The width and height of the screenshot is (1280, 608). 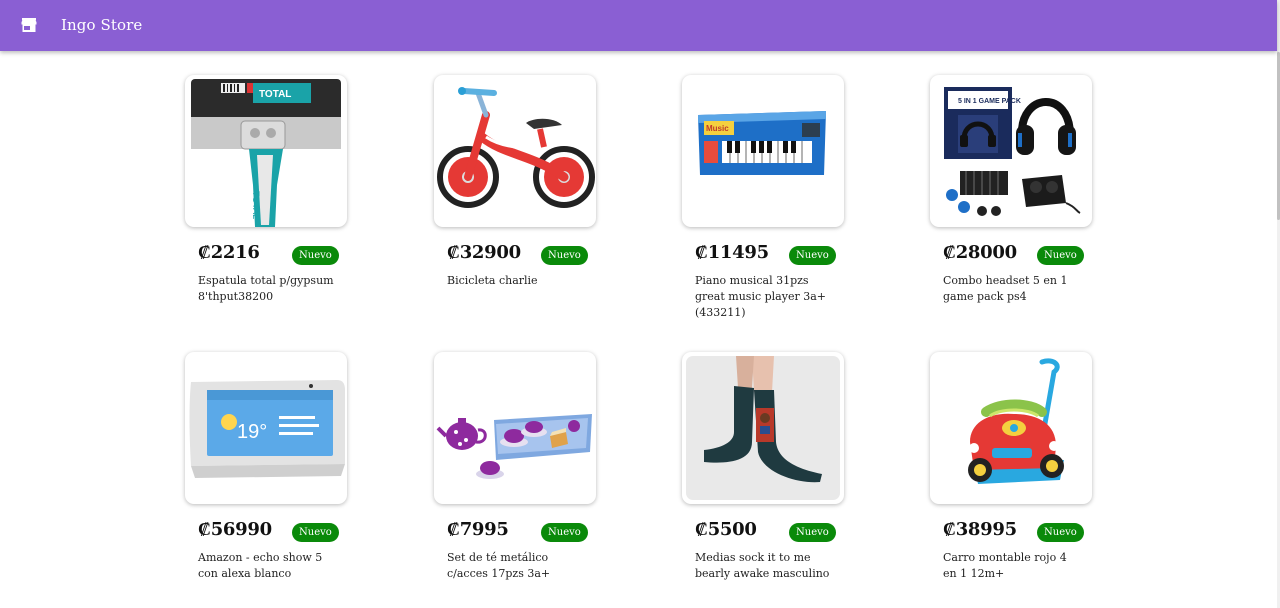 I want to click on product-name: Espatula total p/gypsum 8'thput38200, so click(x=268, y=289).